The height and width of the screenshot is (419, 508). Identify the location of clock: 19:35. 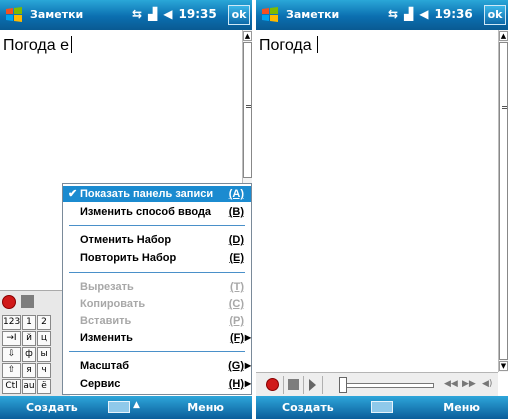
(198, 14).